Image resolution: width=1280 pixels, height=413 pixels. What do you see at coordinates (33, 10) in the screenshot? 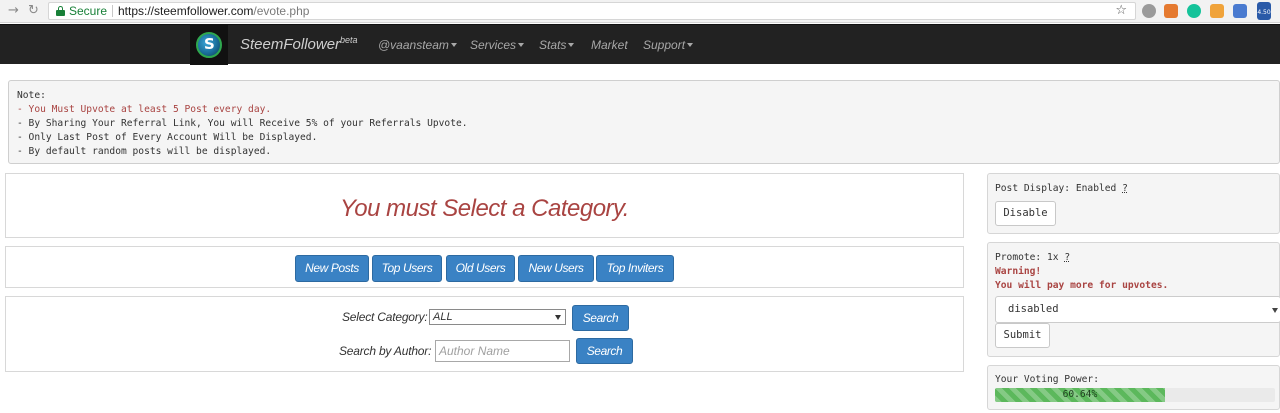
I see `reload-icon: ↻` at bounding box center [33, 10].